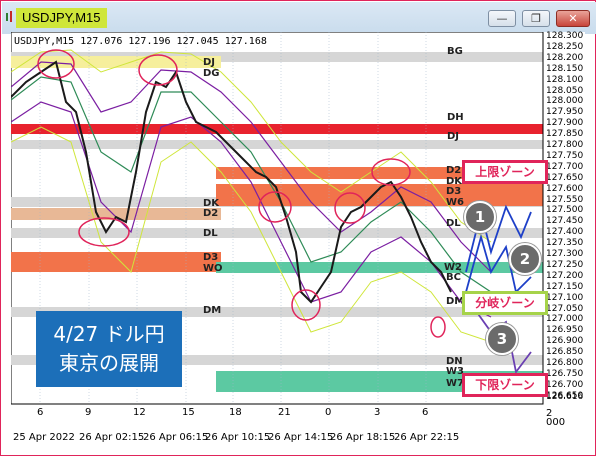 This screenshot has height=458, width=598. I want to click on price-tick-label: 127.850, so click(565, 134).